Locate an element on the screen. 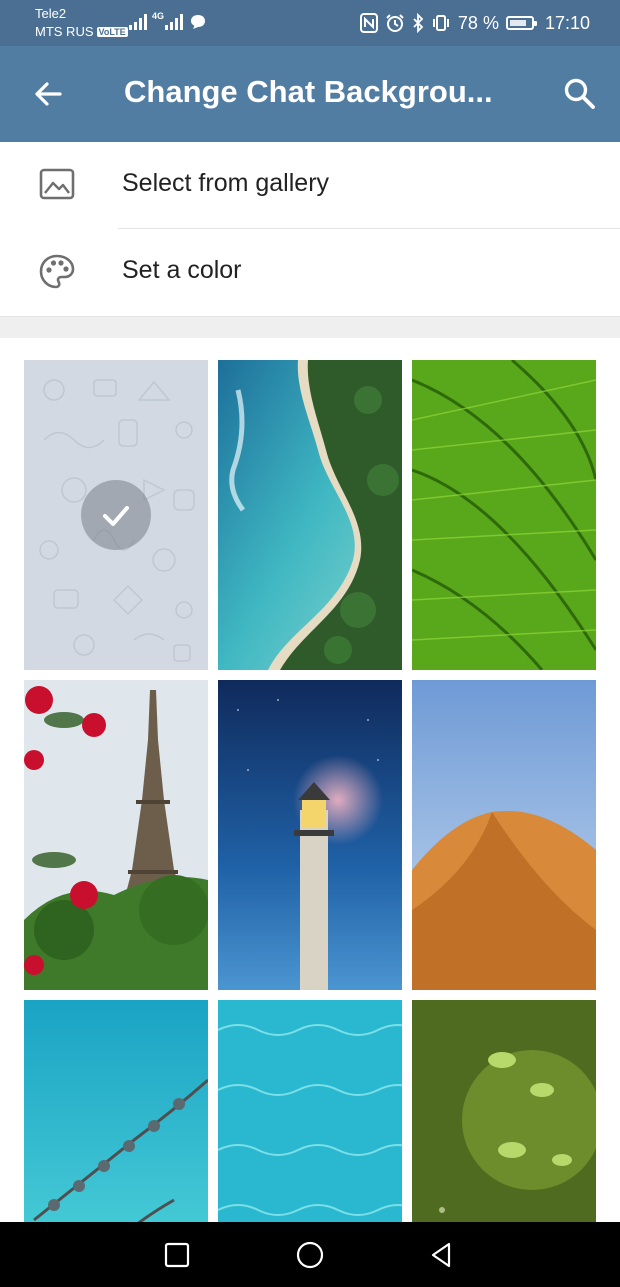 This screenshot has height=1287, width=620. wallpaper-turquoise-water is located at coordinates (310, 1111).